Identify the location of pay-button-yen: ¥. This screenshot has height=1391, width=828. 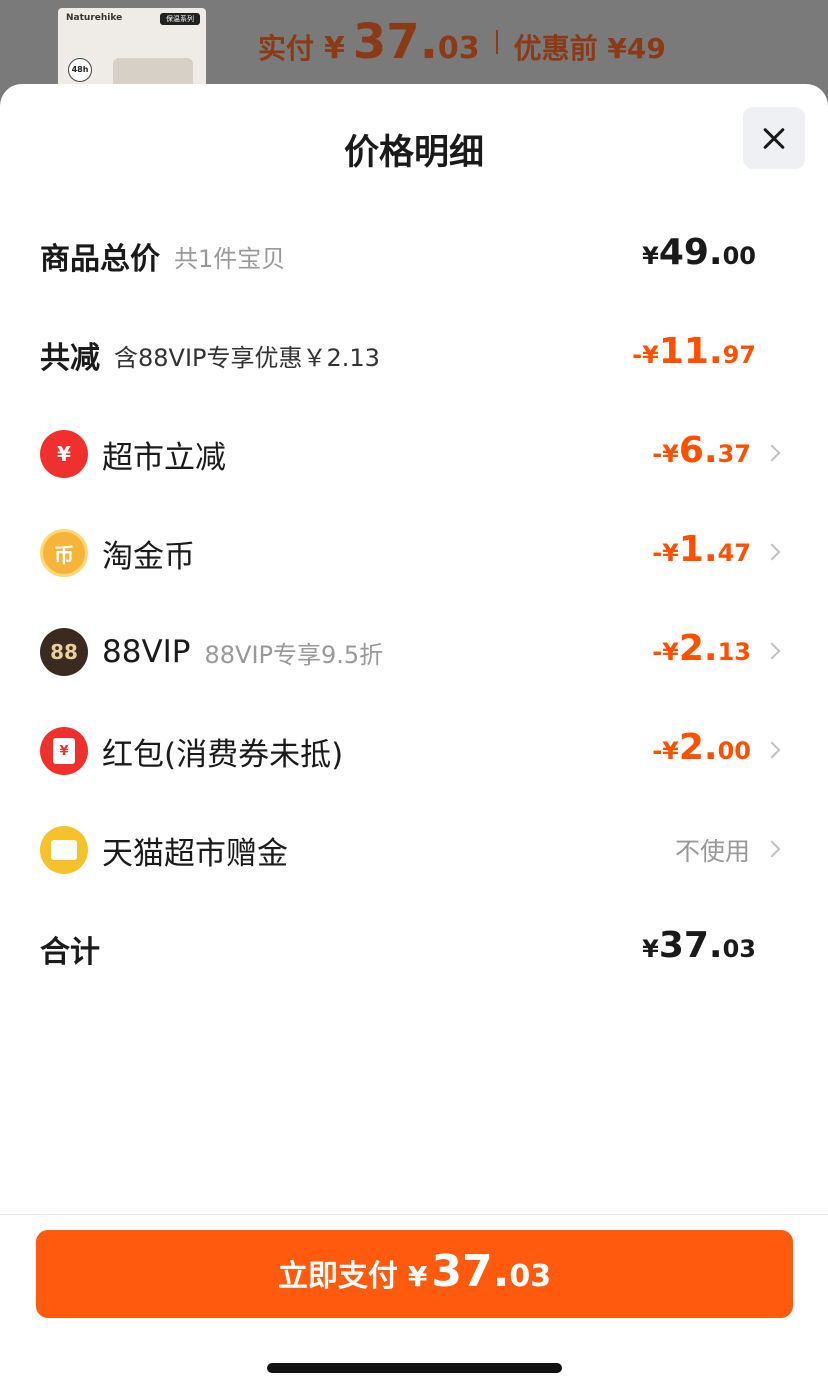
(417, 1276).